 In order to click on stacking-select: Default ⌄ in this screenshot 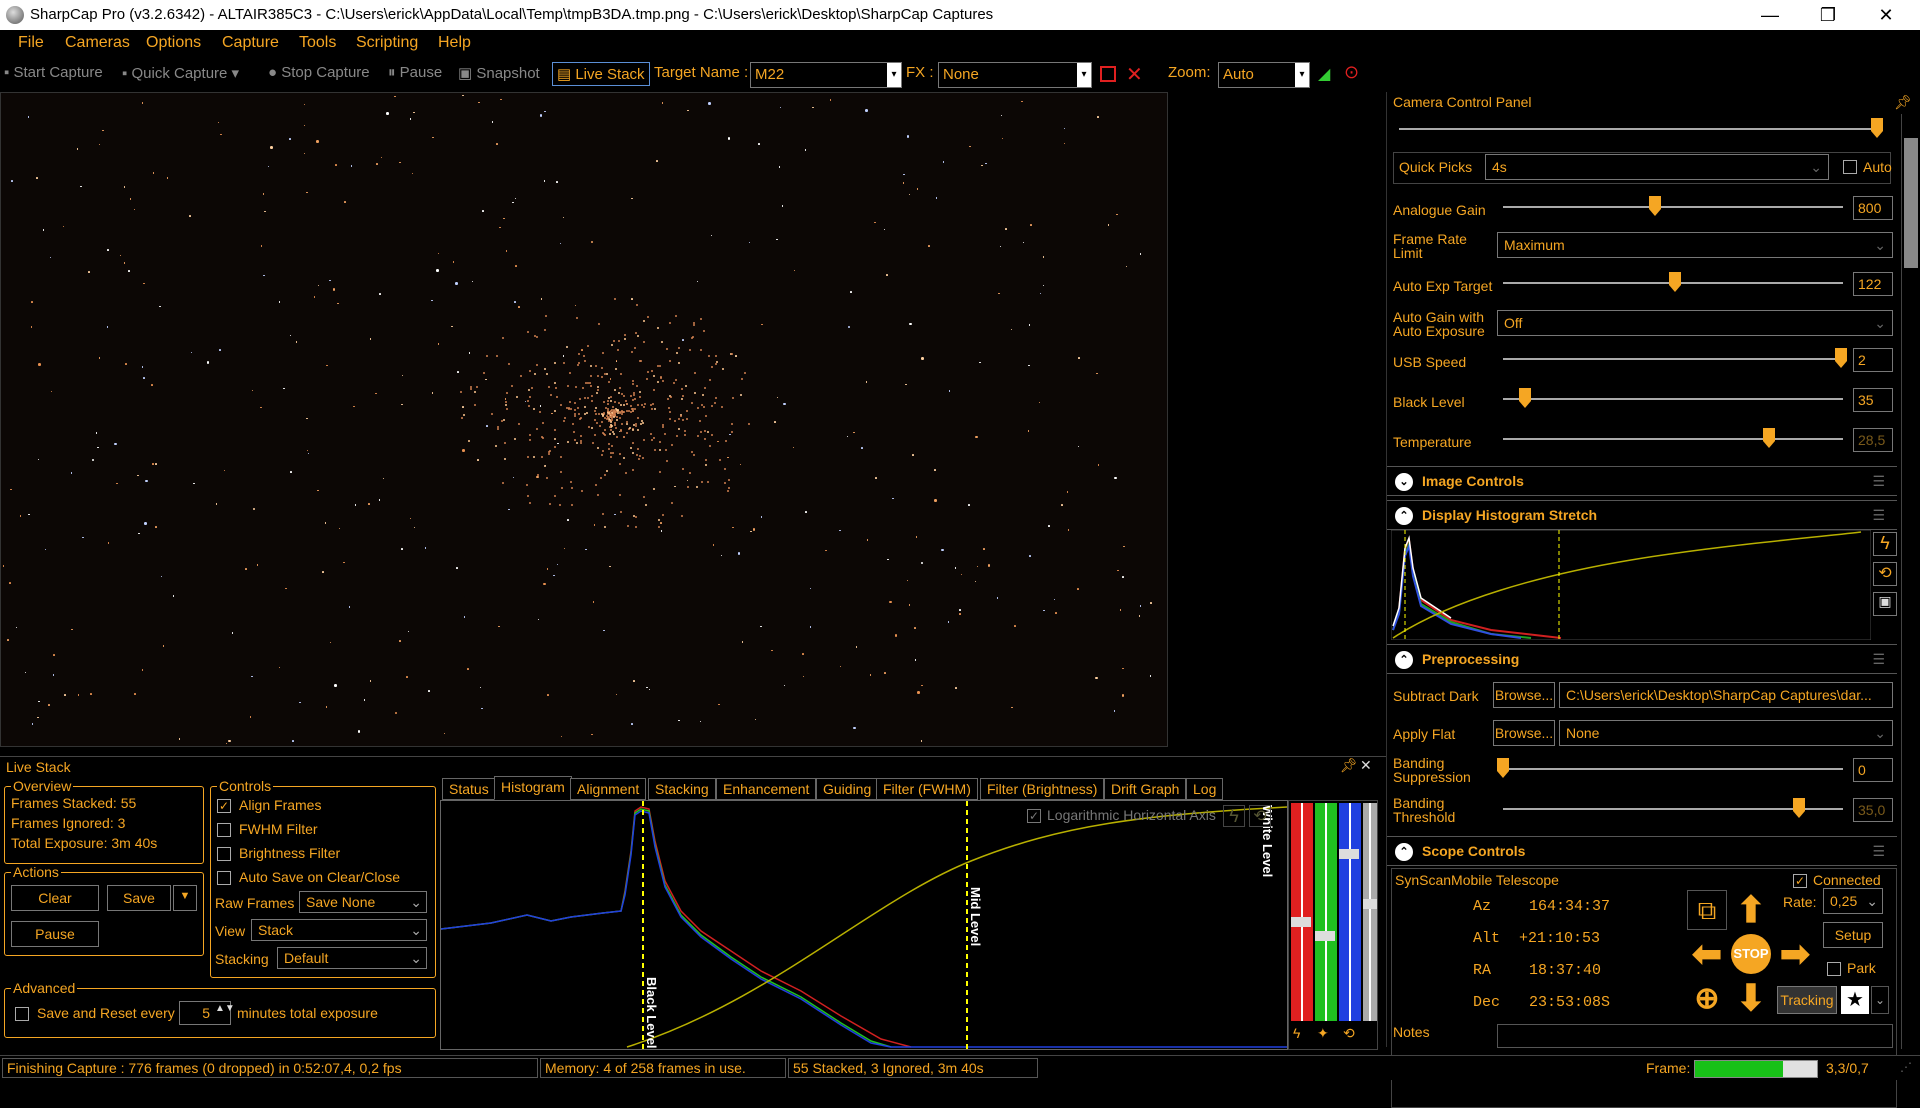, I will do `click(352, 958)`.